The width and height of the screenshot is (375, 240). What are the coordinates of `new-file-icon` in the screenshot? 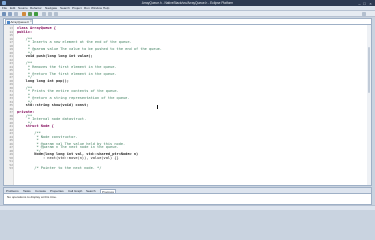 It's located at (4, 14).